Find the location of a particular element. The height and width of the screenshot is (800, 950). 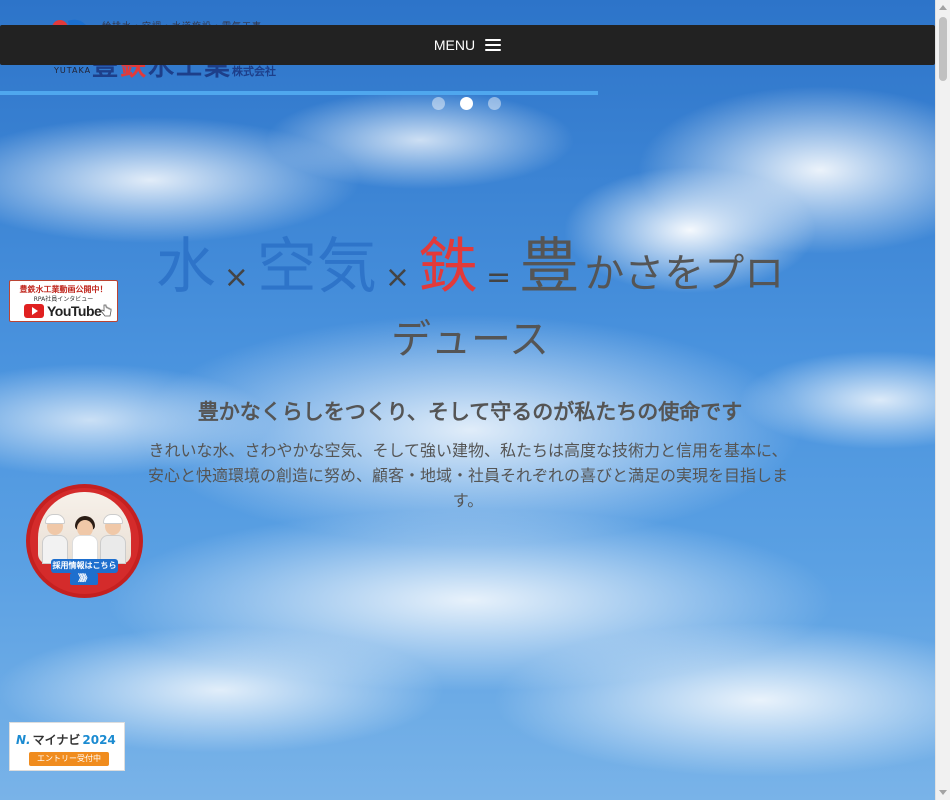

hero-headline: 水 × 空気 × 鉄 = 豊 かさをプロデュース is located at coordinates (470, 307).